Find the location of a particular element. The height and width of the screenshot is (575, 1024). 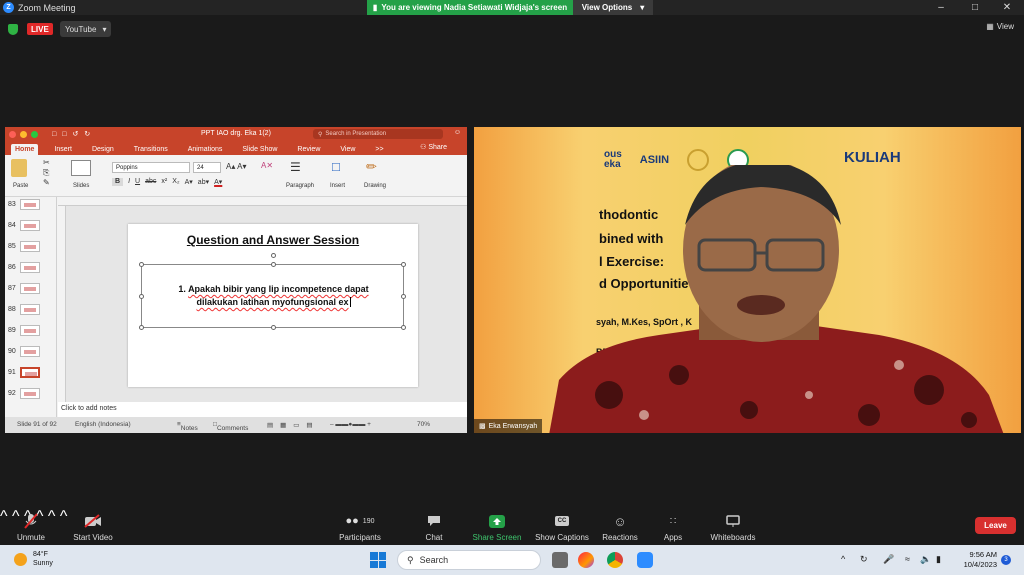

slide-thumbnail: 83 is located at coordinates (24, 204).